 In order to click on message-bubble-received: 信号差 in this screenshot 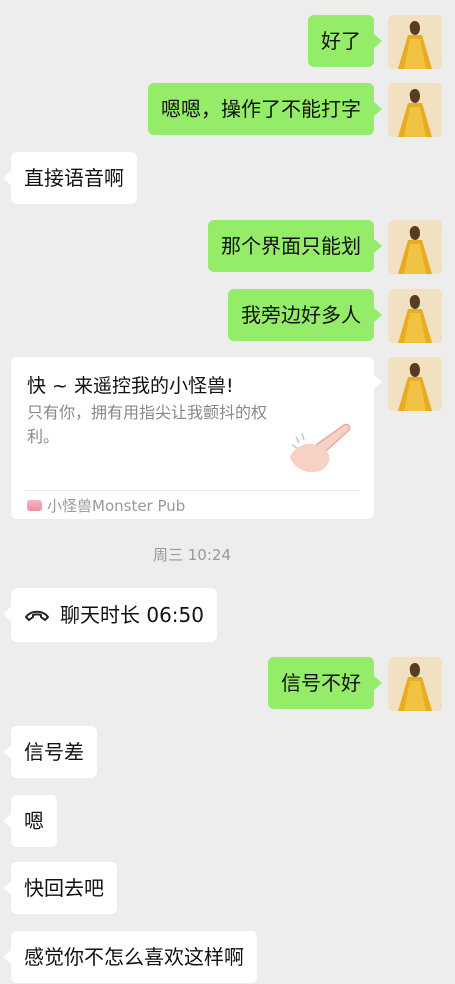, I will do `click(50, 752)`.